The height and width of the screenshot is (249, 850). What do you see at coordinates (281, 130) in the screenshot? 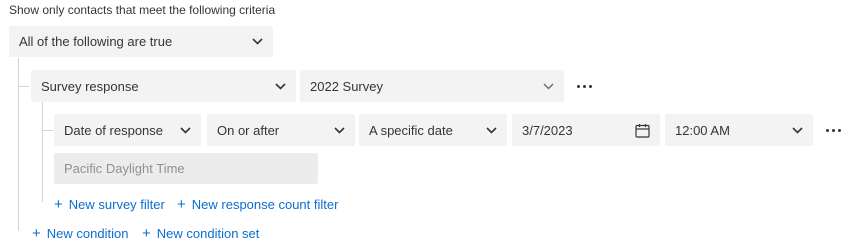
I see `filter-operator-dropdown: On or after` at bounding box center [281, 130].